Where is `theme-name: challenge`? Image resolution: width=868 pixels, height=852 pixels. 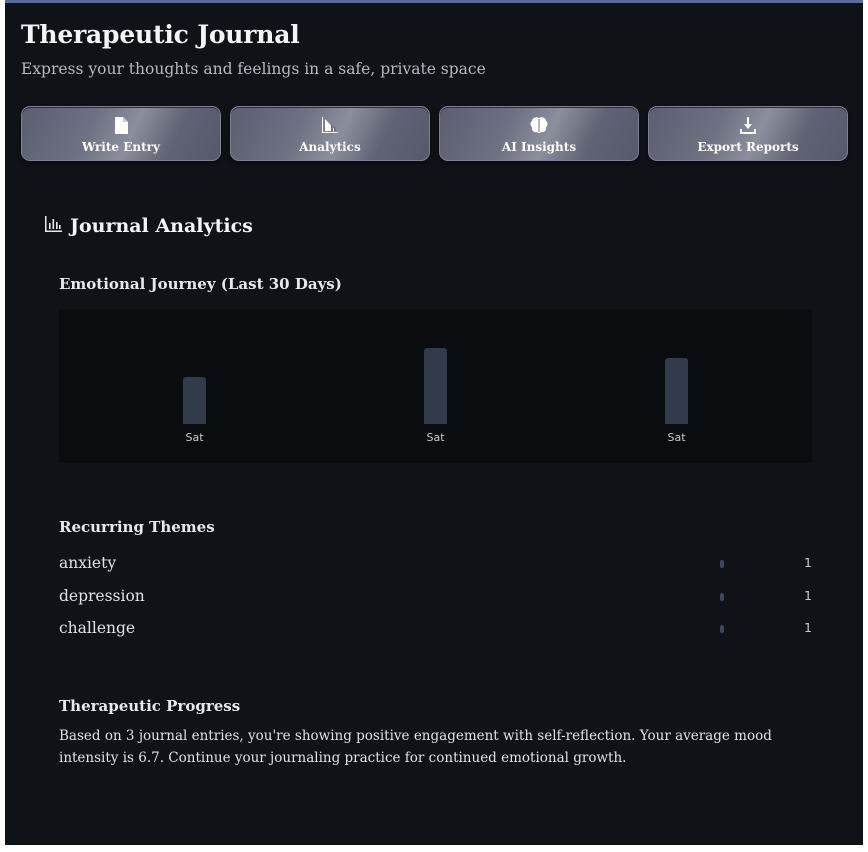
theme-name: challenge is located at coordinates (97, 628).